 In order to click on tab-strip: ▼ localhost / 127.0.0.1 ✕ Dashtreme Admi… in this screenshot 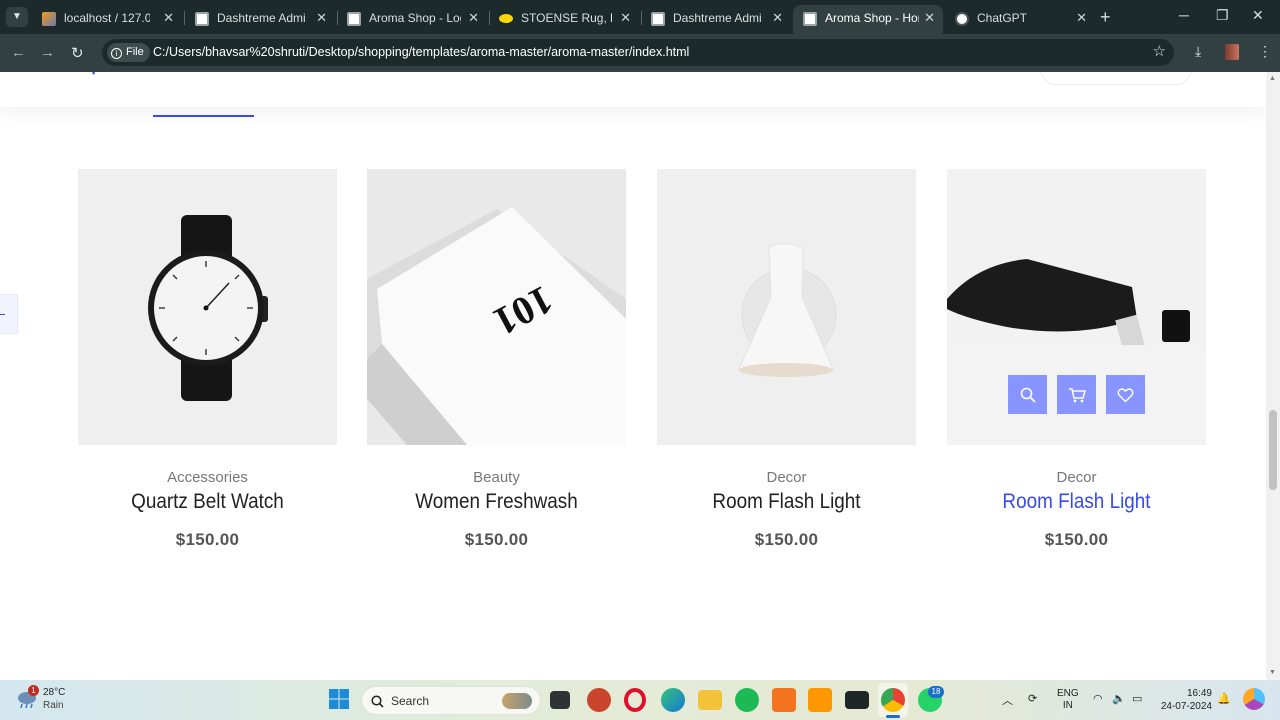, I will do `click(640, 17)`.